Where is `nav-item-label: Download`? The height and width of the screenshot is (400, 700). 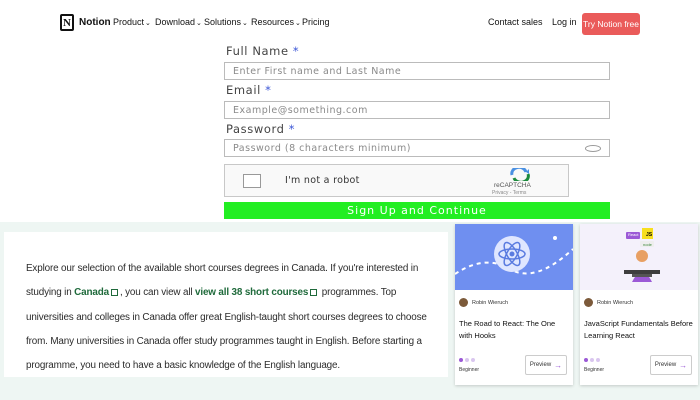 nav-item-label: Download is located at coordinates (175, 22).